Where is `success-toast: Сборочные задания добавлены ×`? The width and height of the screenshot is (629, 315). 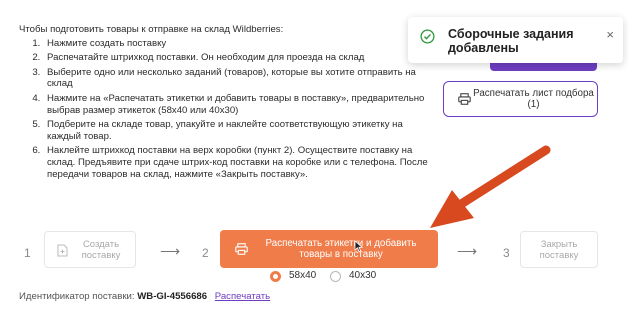 success-toast: Сборочные задания добавлены × is located at coordinates (515, 40).